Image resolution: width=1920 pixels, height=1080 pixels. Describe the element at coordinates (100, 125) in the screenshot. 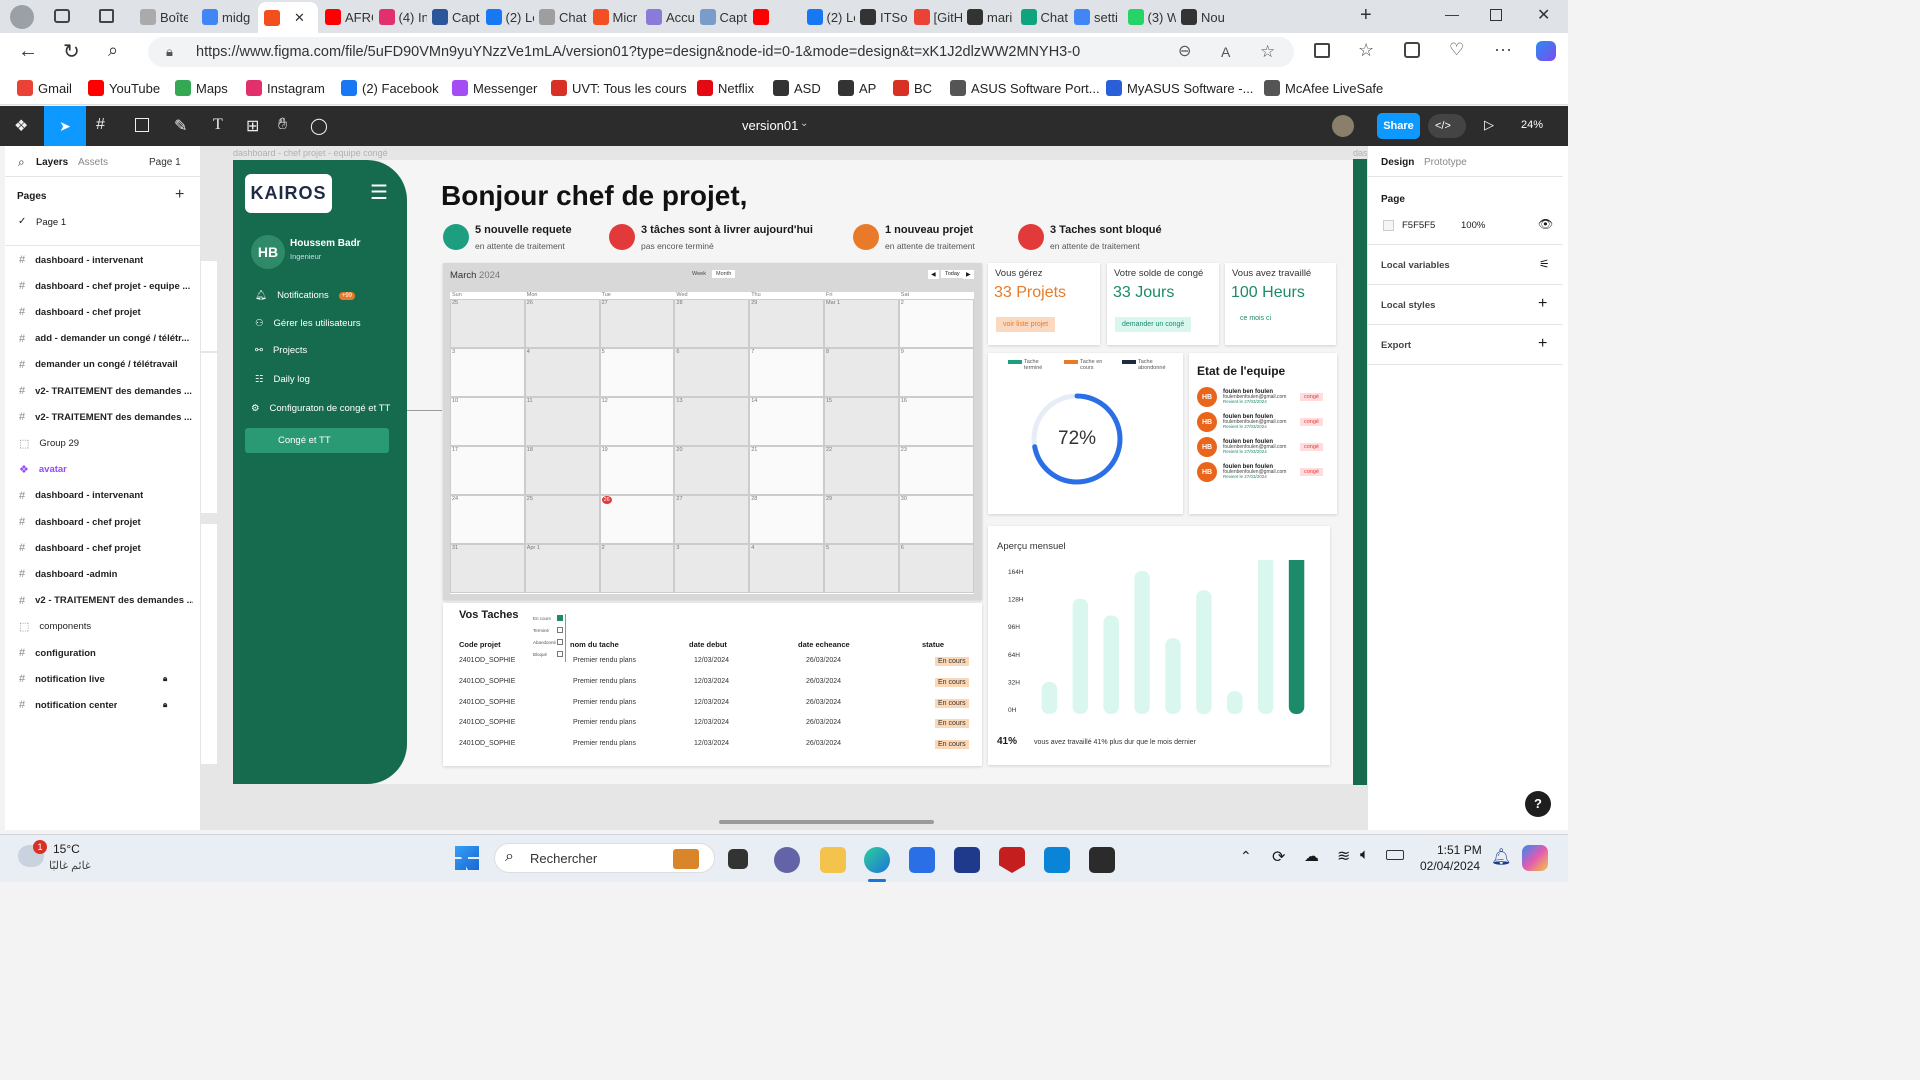

I see `frame-tool-icon: #` at that location.